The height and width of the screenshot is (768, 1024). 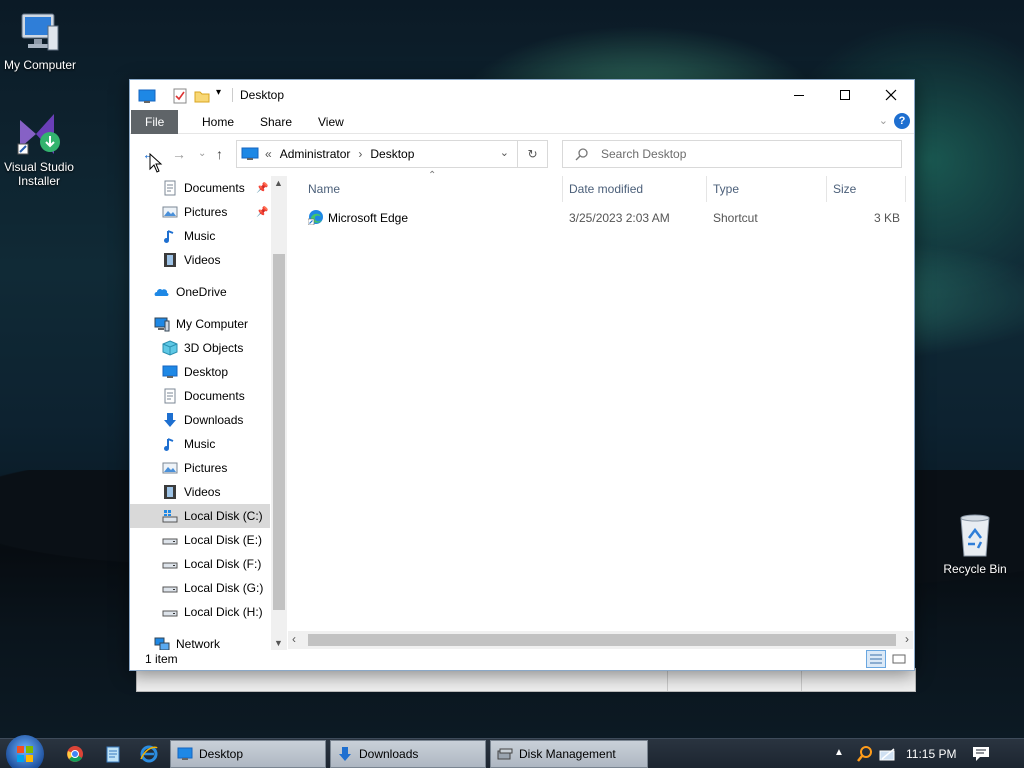 What do you see at coordinates (975, 544) in the screenshot?
I see `desktop-icon-recycle-bin: Recycle Bin` at bounding box center [975, 544].